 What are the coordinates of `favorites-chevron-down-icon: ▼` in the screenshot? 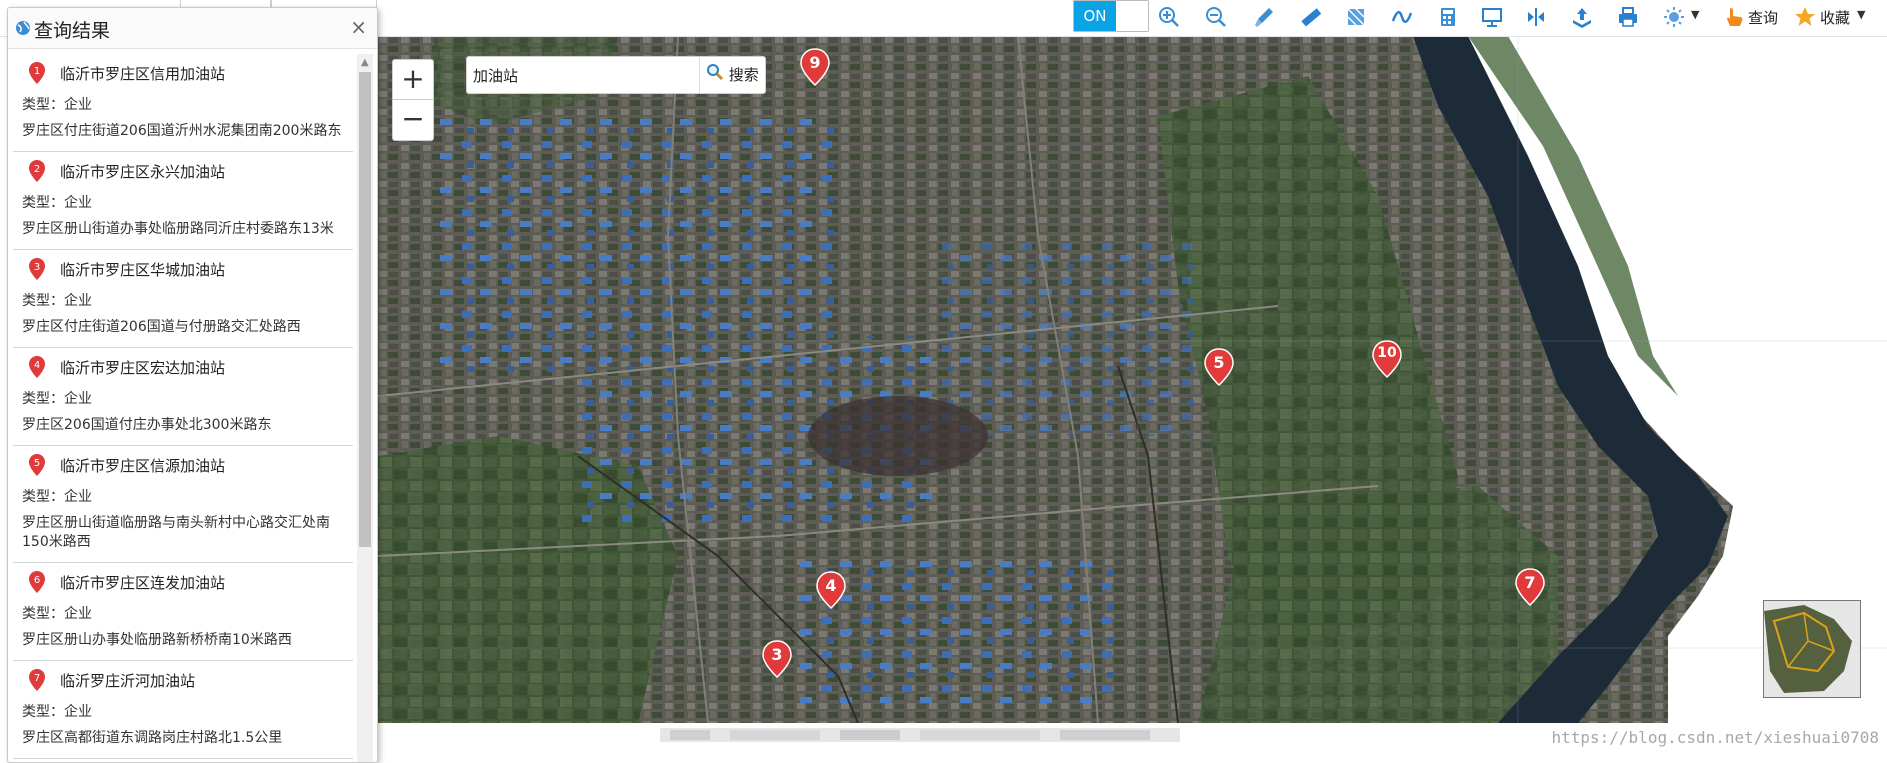 It's located at (1861, 14).